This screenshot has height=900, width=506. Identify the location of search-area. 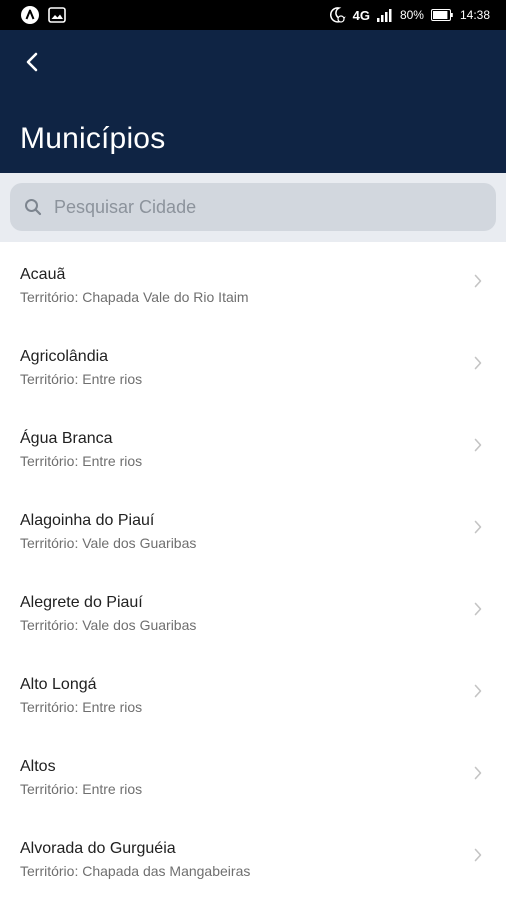
(253, 207).